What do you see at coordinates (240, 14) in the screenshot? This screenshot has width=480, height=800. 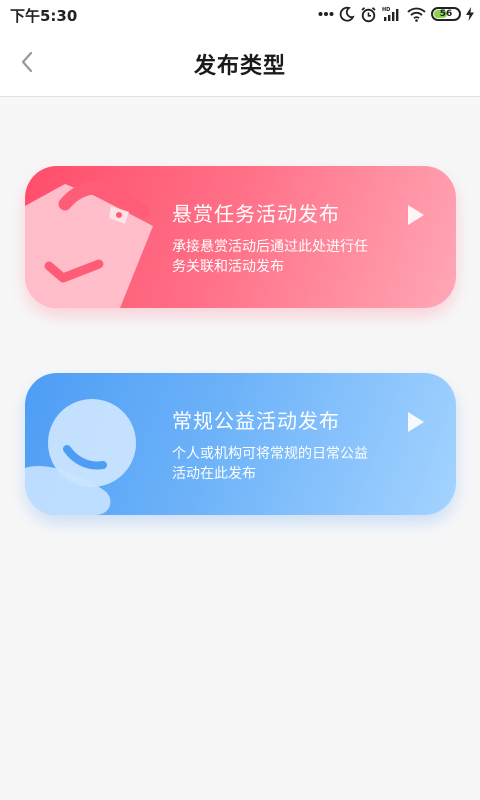 I see `status-bar: 下午5:30 HD 56` at bounding box center [240, 14].